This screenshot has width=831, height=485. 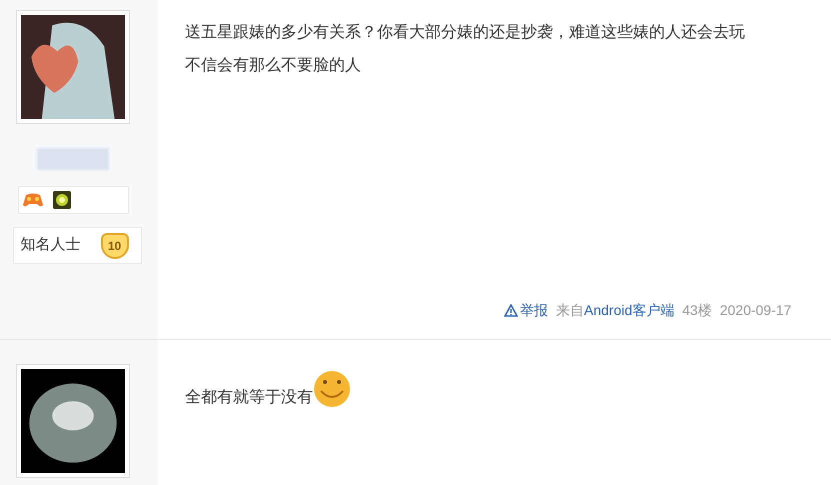 What do you see at coordinates (526, 310) in the screenshot?
I see `report-link: 举报` at bounding box center [526, 310].